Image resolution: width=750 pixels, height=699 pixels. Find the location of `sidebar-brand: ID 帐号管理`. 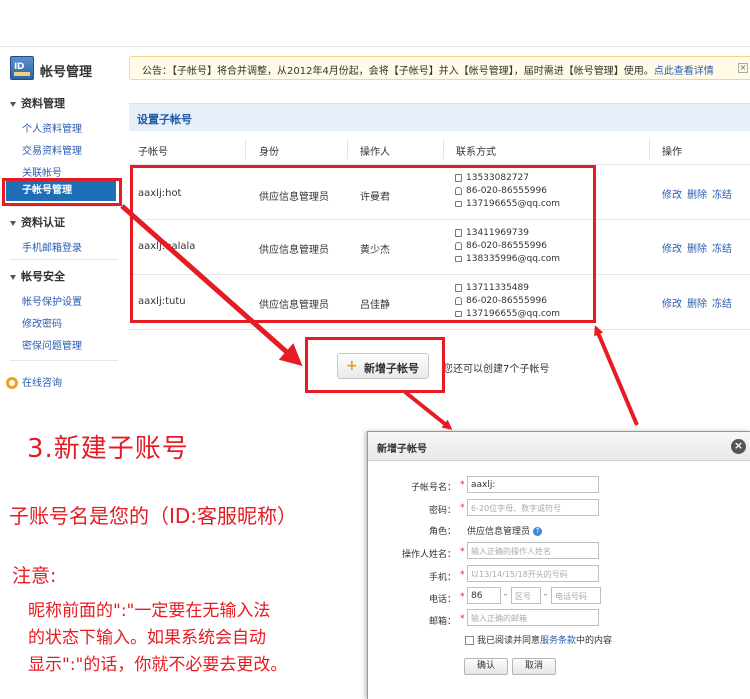

sidebar-brand: ID 帐号管理 is located at coordinates (66, 70).